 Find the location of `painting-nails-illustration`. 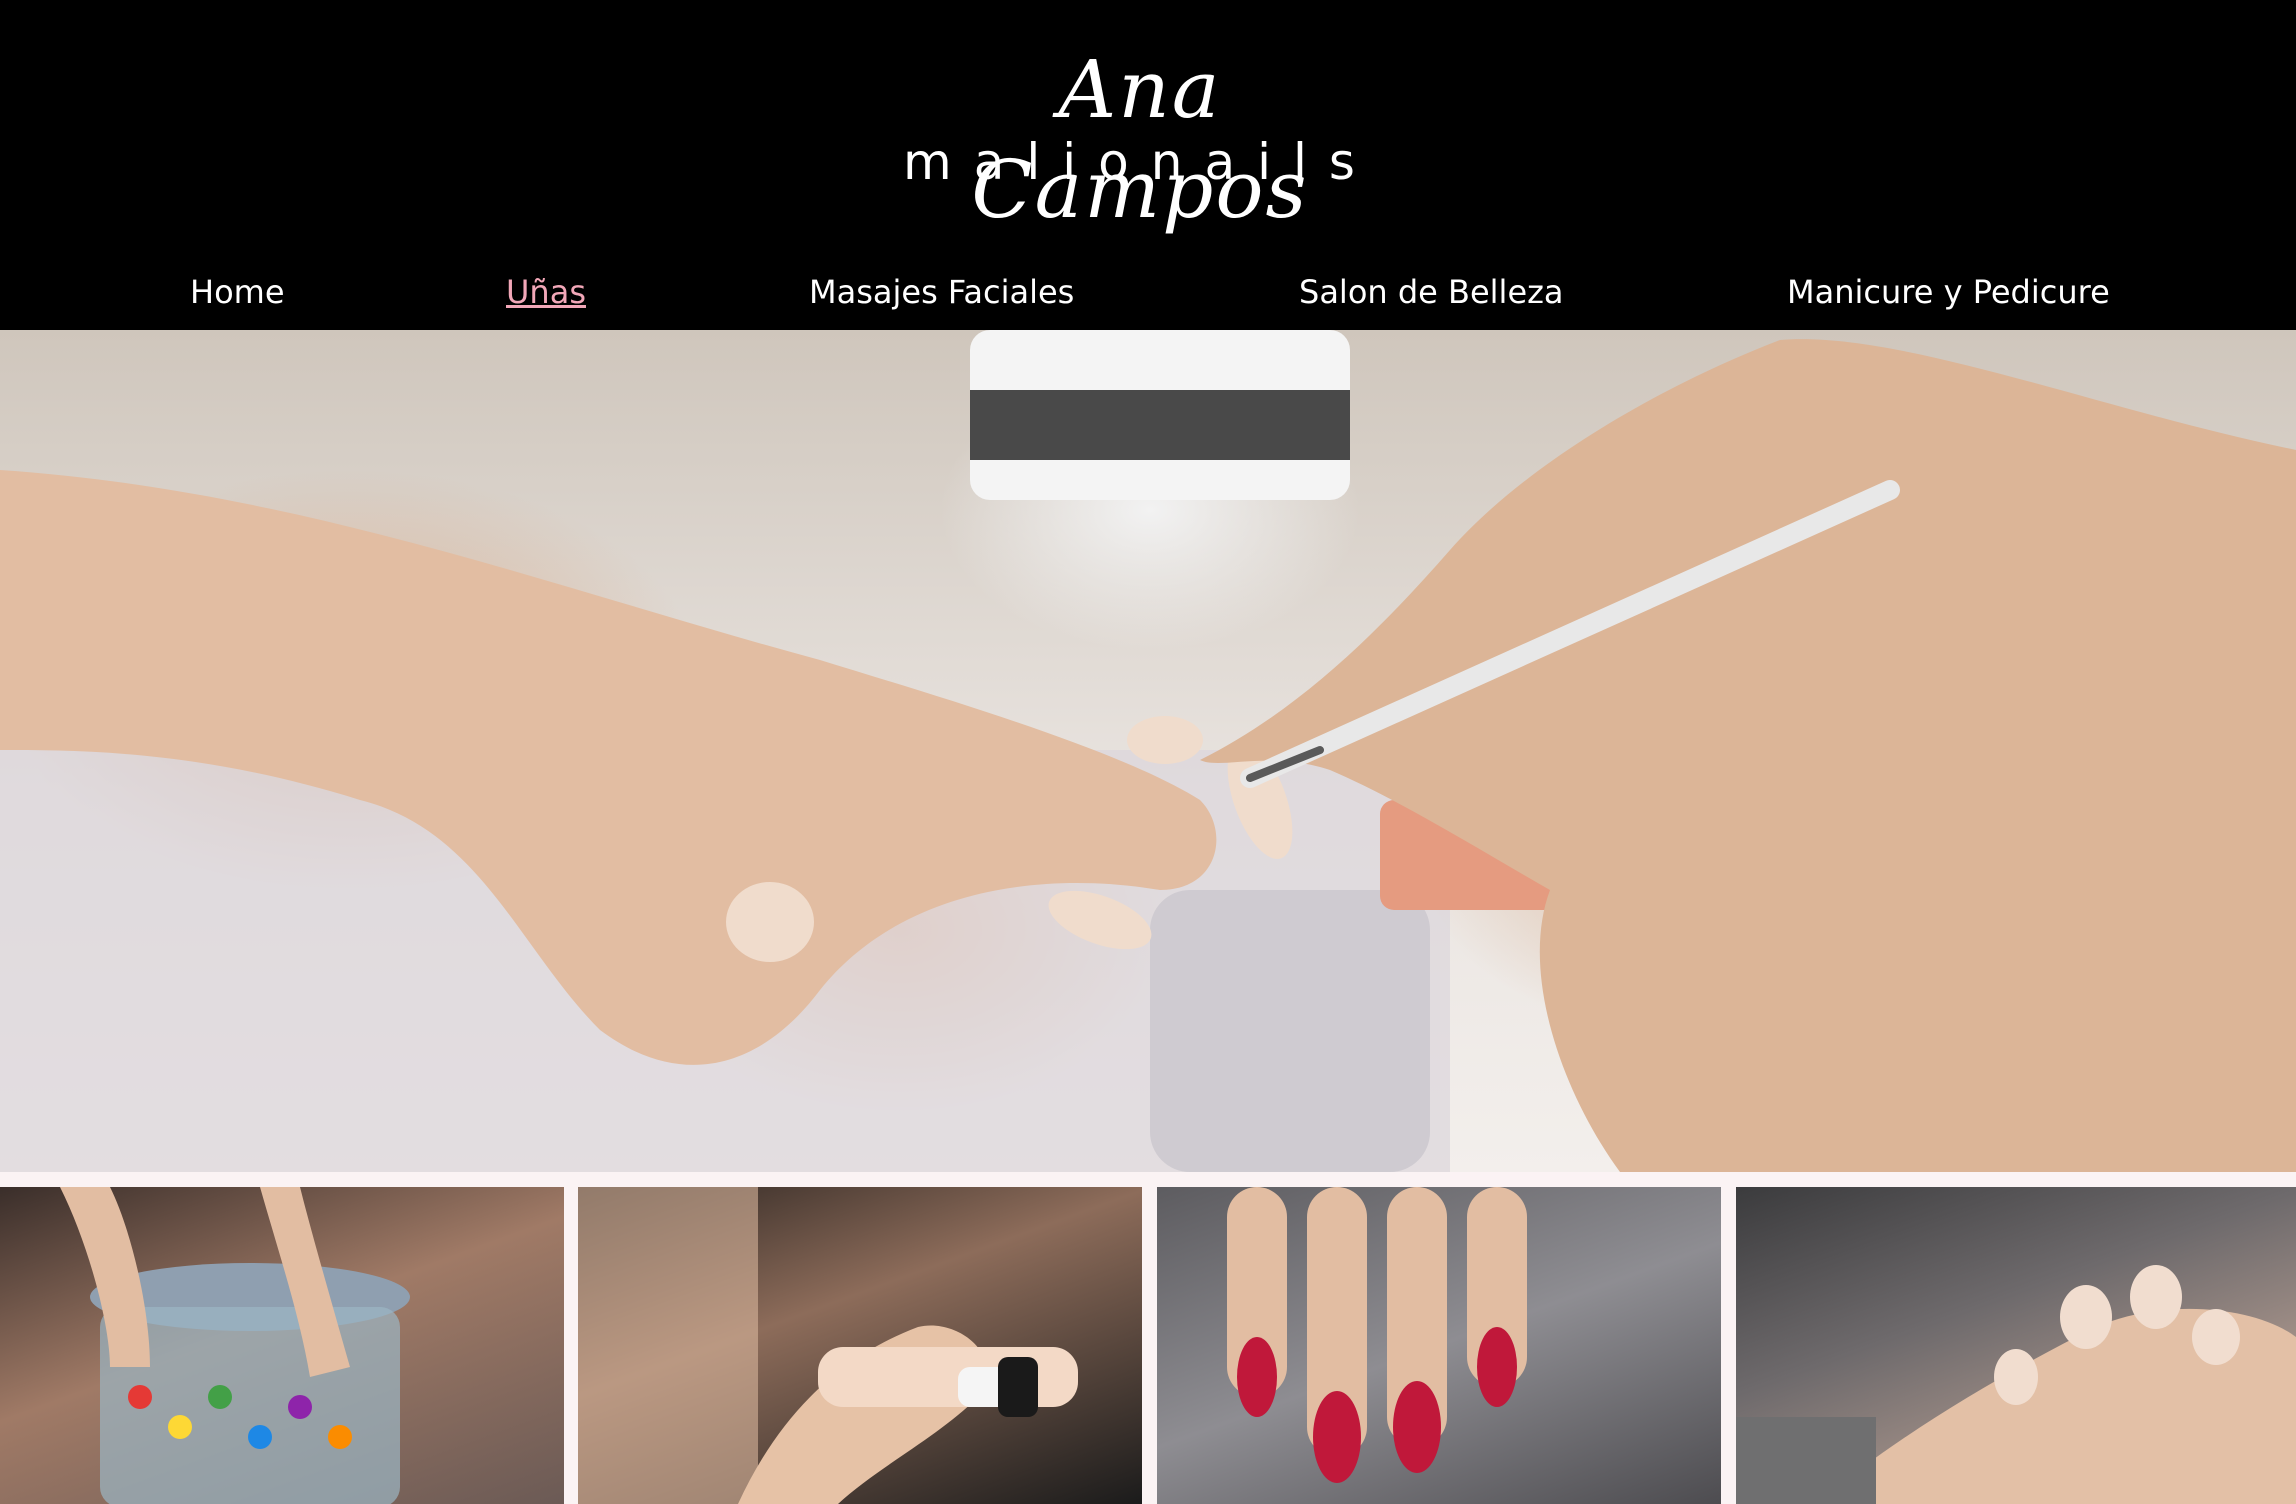

painting-nails-illustration is located at coordinates (828, 1345).